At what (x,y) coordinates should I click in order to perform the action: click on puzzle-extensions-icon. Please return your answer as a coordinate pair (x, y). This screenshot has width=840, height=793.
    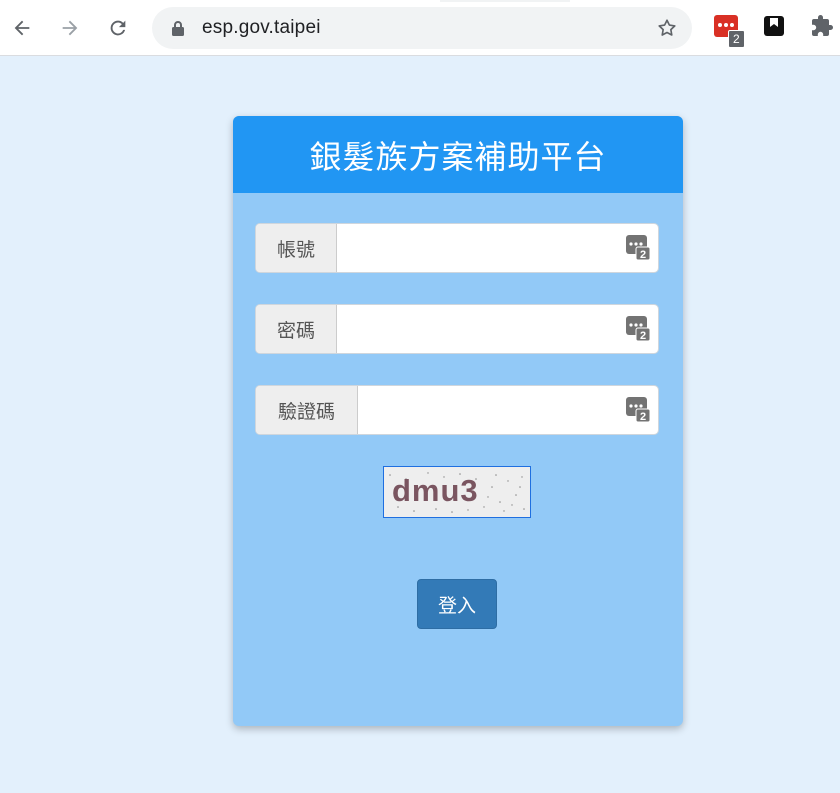
    Looking at the image, I should click on (822, 28).